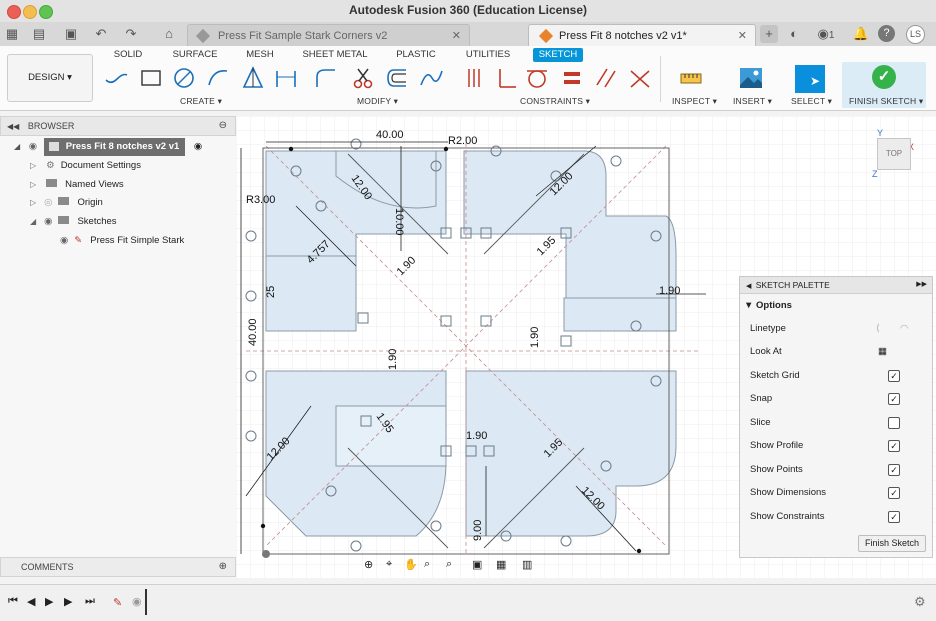 Image resolution: width=936 pixels, height=621 pixels. I want to click on step-forward-icon: ▶, so click(68, 601).